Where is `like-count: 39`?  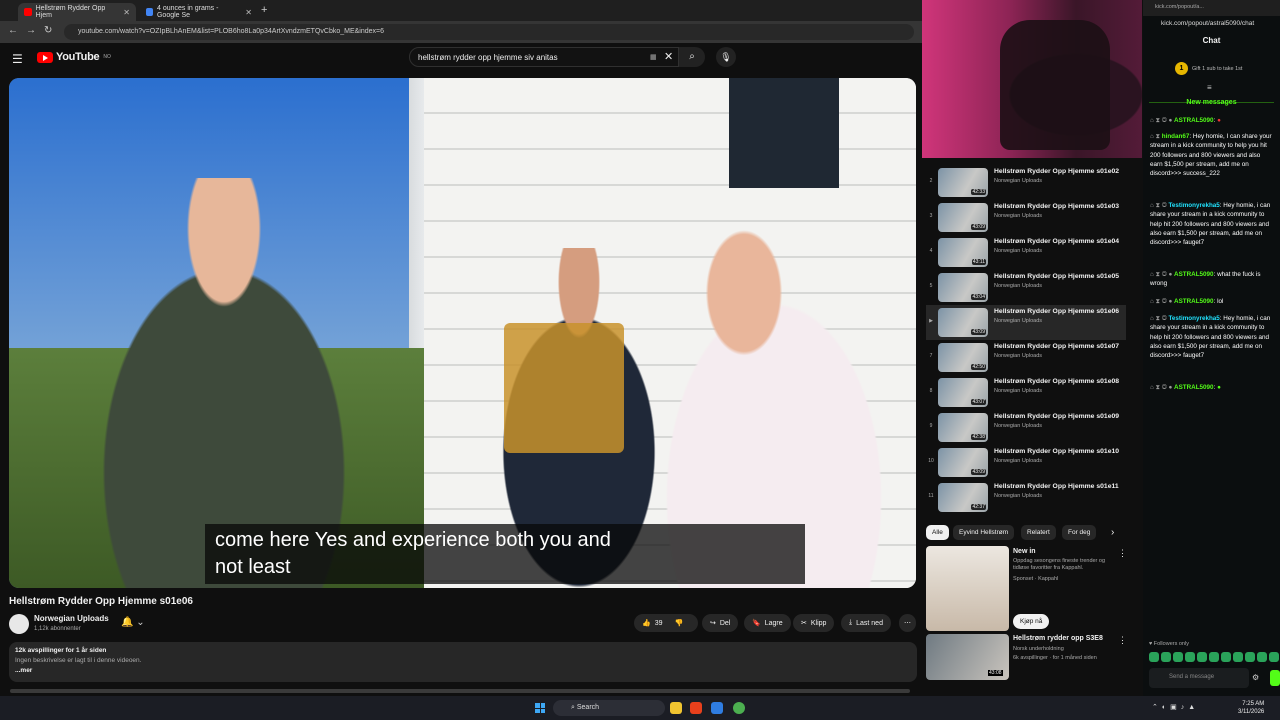
like-count: 39 is located at coordinates (659, 623).